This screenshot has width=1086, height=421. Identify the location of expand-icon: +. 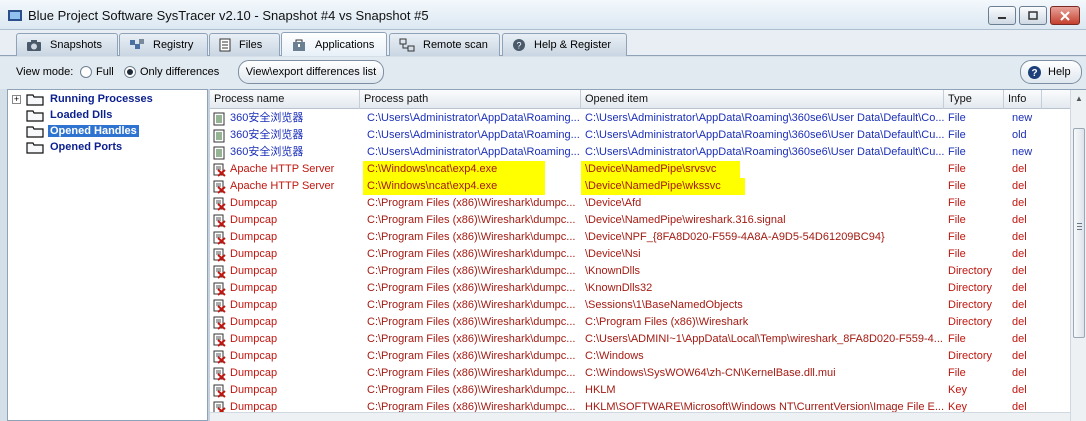
(16, 99).